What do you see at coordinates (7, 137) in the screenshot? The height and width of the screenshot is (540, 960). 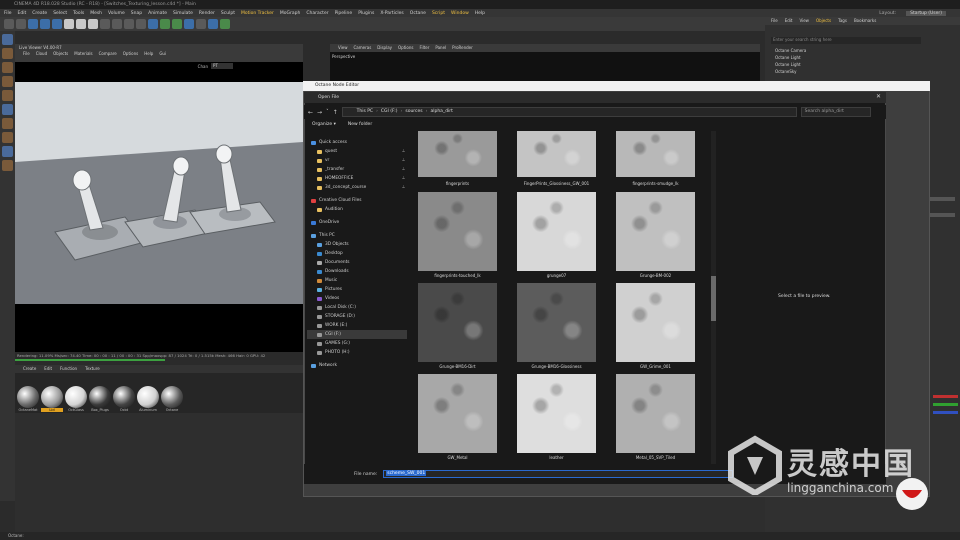 I see `workplane-icon` at bounding box center [7, 137].